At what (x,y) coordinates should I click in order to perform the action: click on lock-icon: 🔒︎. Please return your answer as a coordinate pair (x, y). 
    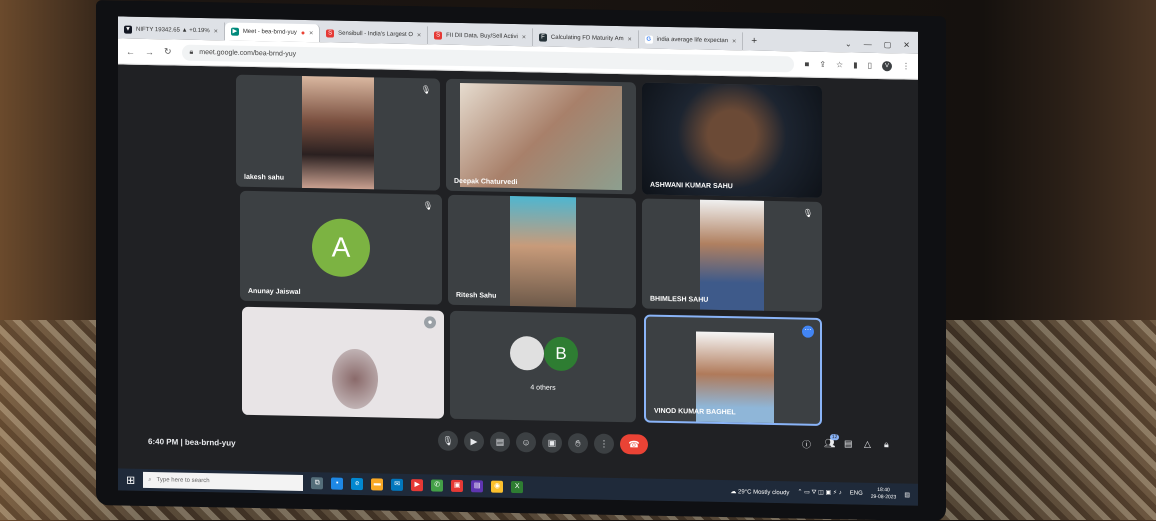
    Looking at the image, I should click on (191, 52).